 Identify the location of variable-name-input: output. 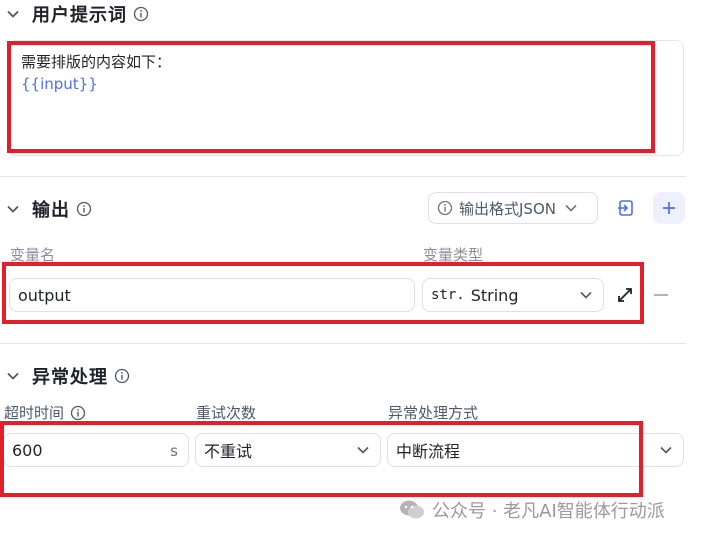
(212, 295).